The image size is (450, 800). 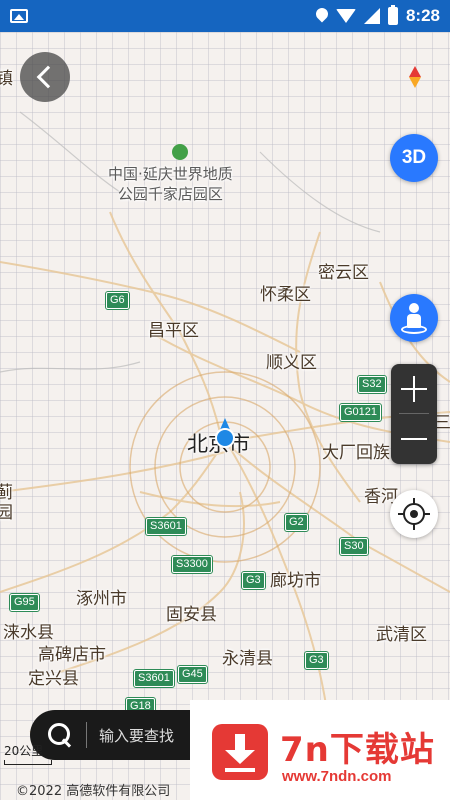 What do you see at coordinates (6, 79) in the screenshot?
I see `place-edge-top: 镇` at bounding box center [6, 79].